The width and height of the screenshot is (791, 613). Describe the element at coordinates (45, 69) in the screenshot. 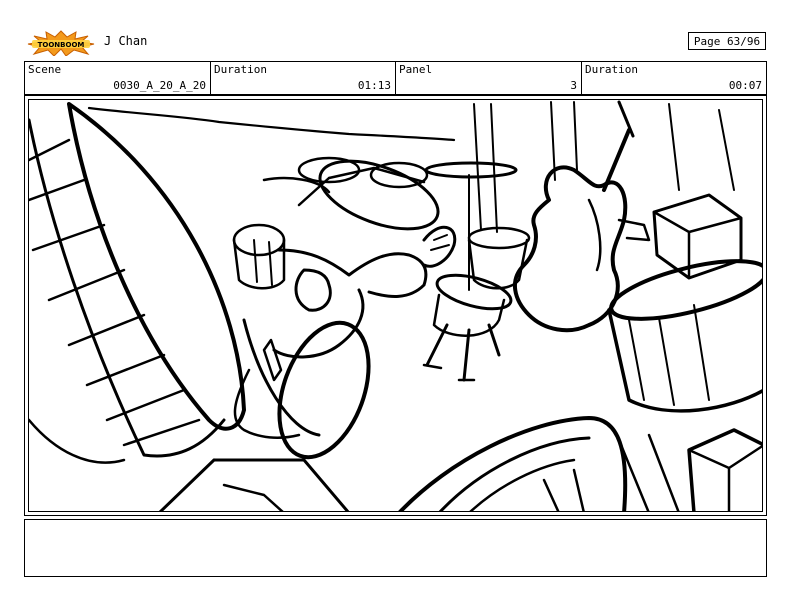

I see `scene-label: Scene` at that location.